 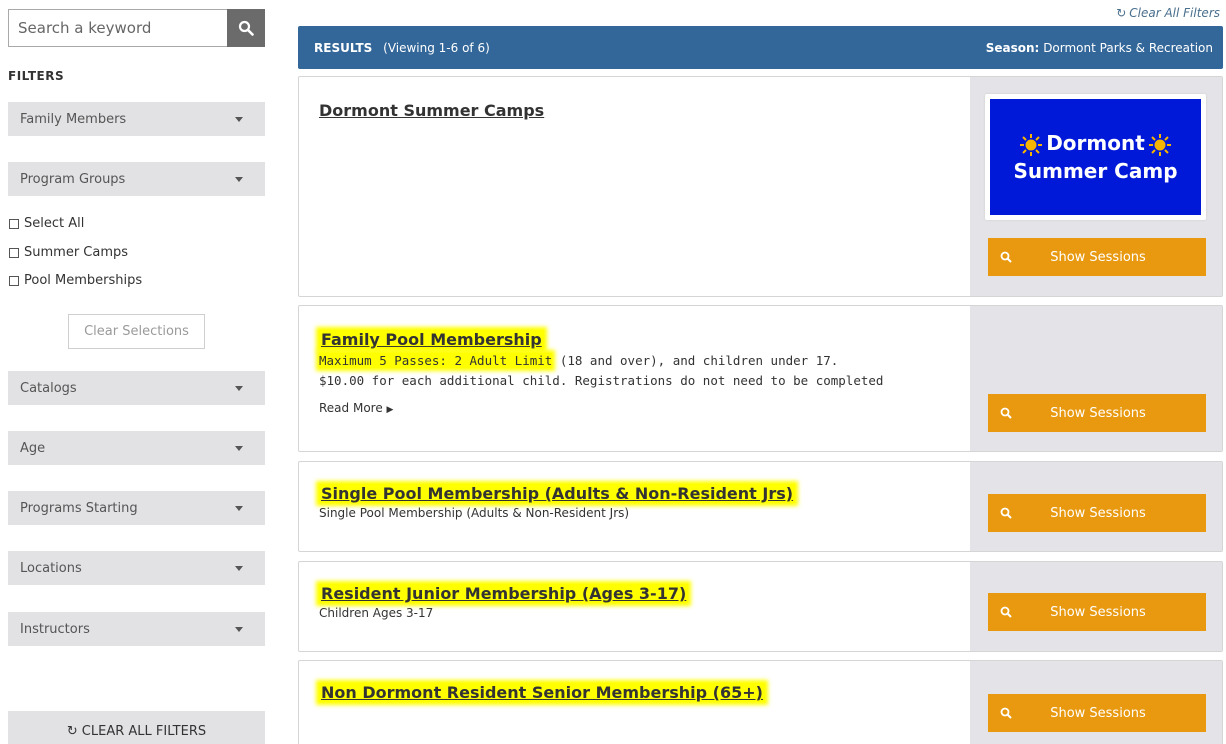 What do you see at coordinates (1174, 13) in the screenshot?
I see `clear-all-filters-link-label: Clear All Filters` at bounding box center [1174, 13].